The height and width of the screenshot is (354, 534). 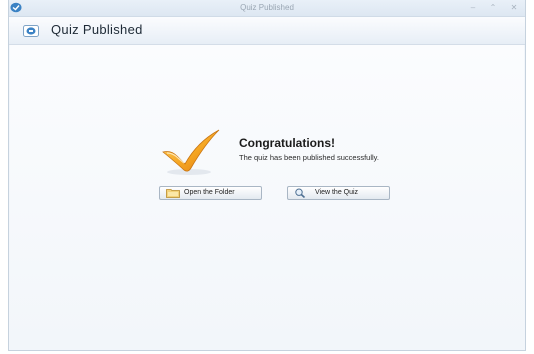 I want to click on close-button: ✕, so click(x=514, y=7).